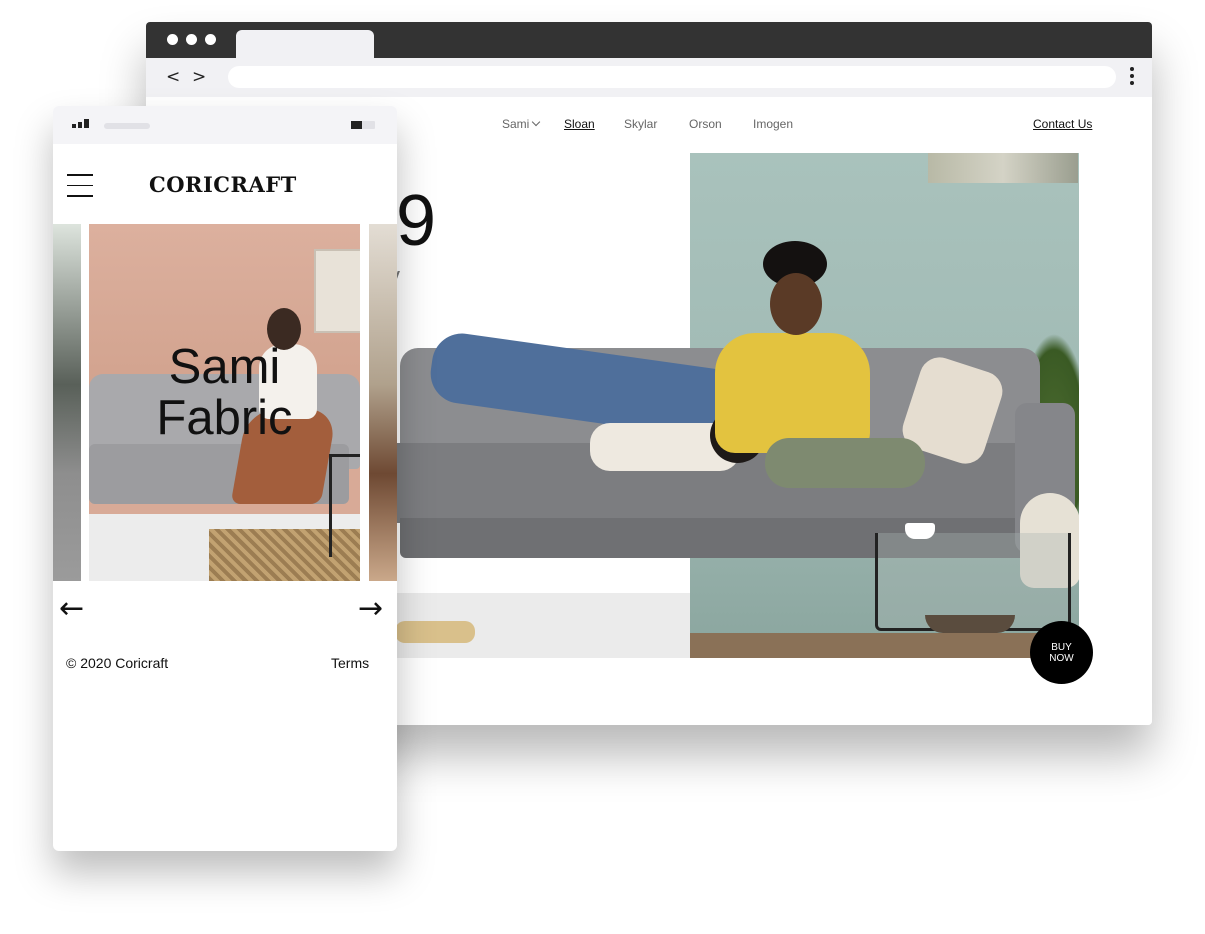 This screenshot has width=1205, height=934. What do you see at coordinates (1061, 647) in the screenshot?
I see `buy-now-label-1: BUY` at bounding box center [1061, 647].